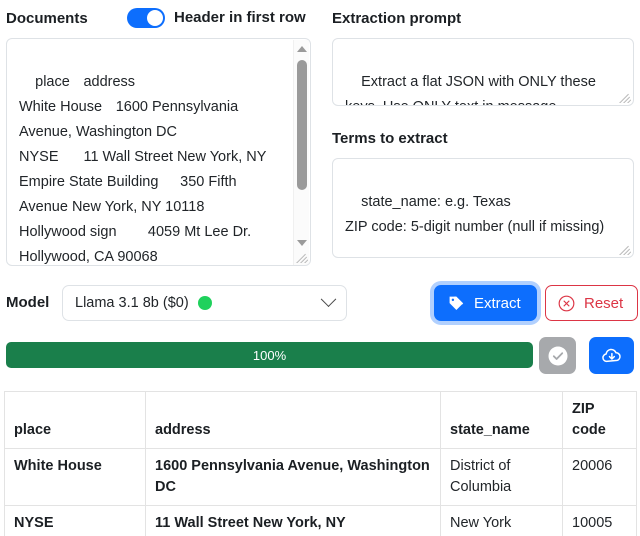 Image resolution: width=640 pixels, height=536 pixels. What do you see at coordinates (599, 477) in the screenshot?
I see `cell-zip-code: 20006` at bounding box center [599, 477].